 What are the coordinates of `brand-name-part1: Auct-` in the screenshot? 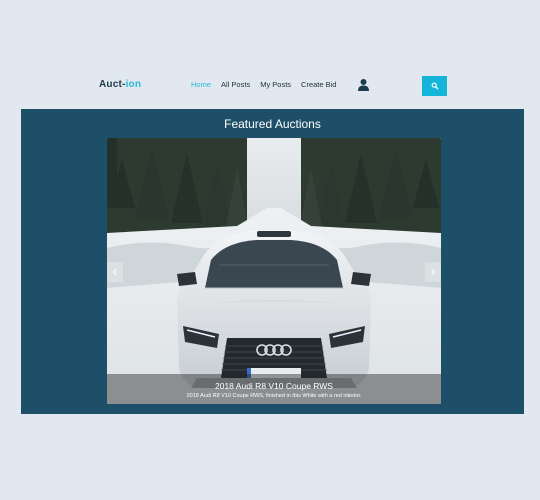 It's located at (112, 84).